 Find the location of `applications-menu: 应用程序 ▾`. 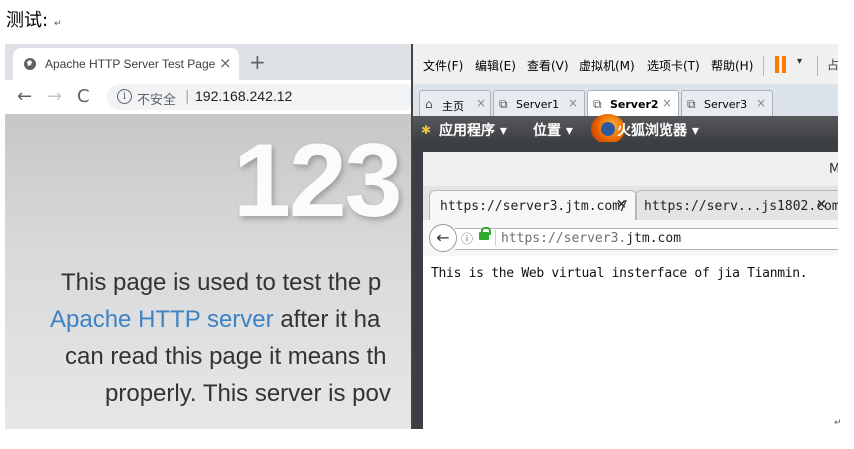

applications-menu: 应用程序 ▾ is located at coordinates (473, 130).